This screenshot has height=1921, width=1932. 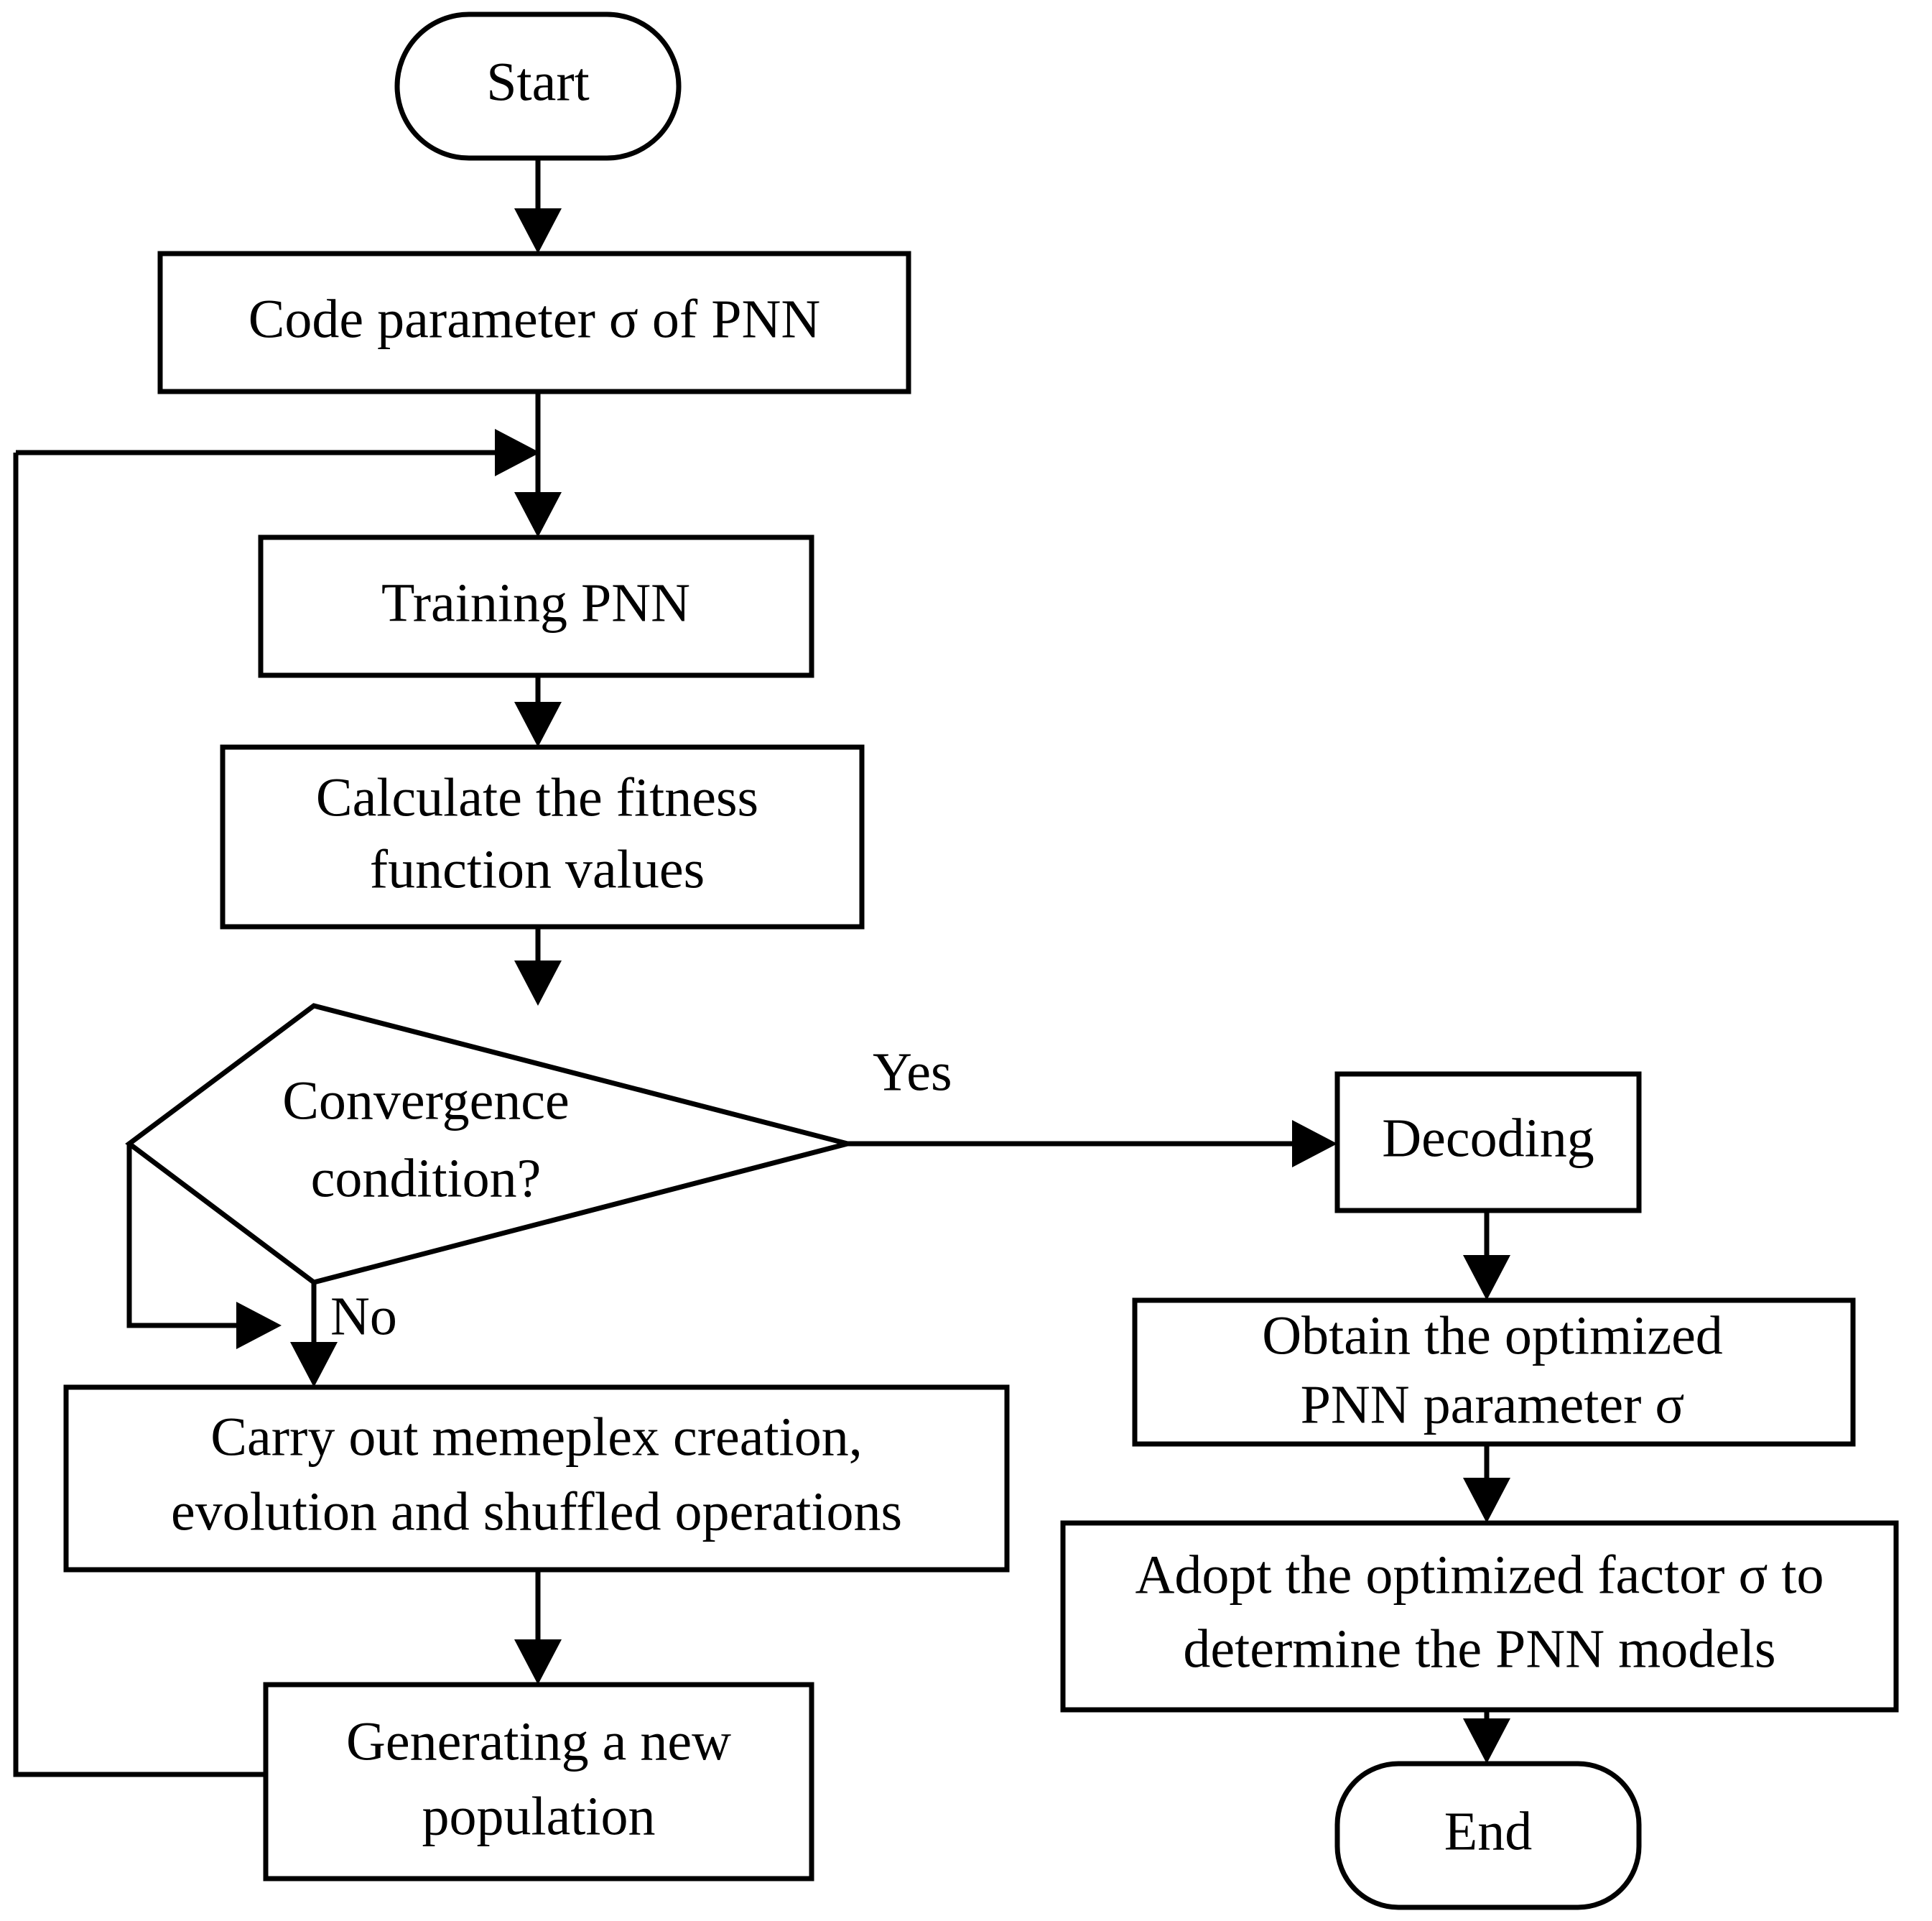 I want to click on edge-obtain-to-adopt, so click(x=1487, y=1483).